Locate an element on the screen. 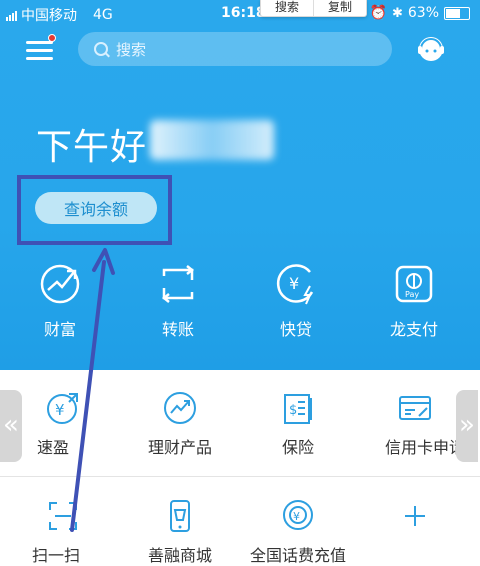 The height and width of the screenshot is (566, 480). feature-long-pay: Pay 龙支付 is located at coordinates (414, 301).